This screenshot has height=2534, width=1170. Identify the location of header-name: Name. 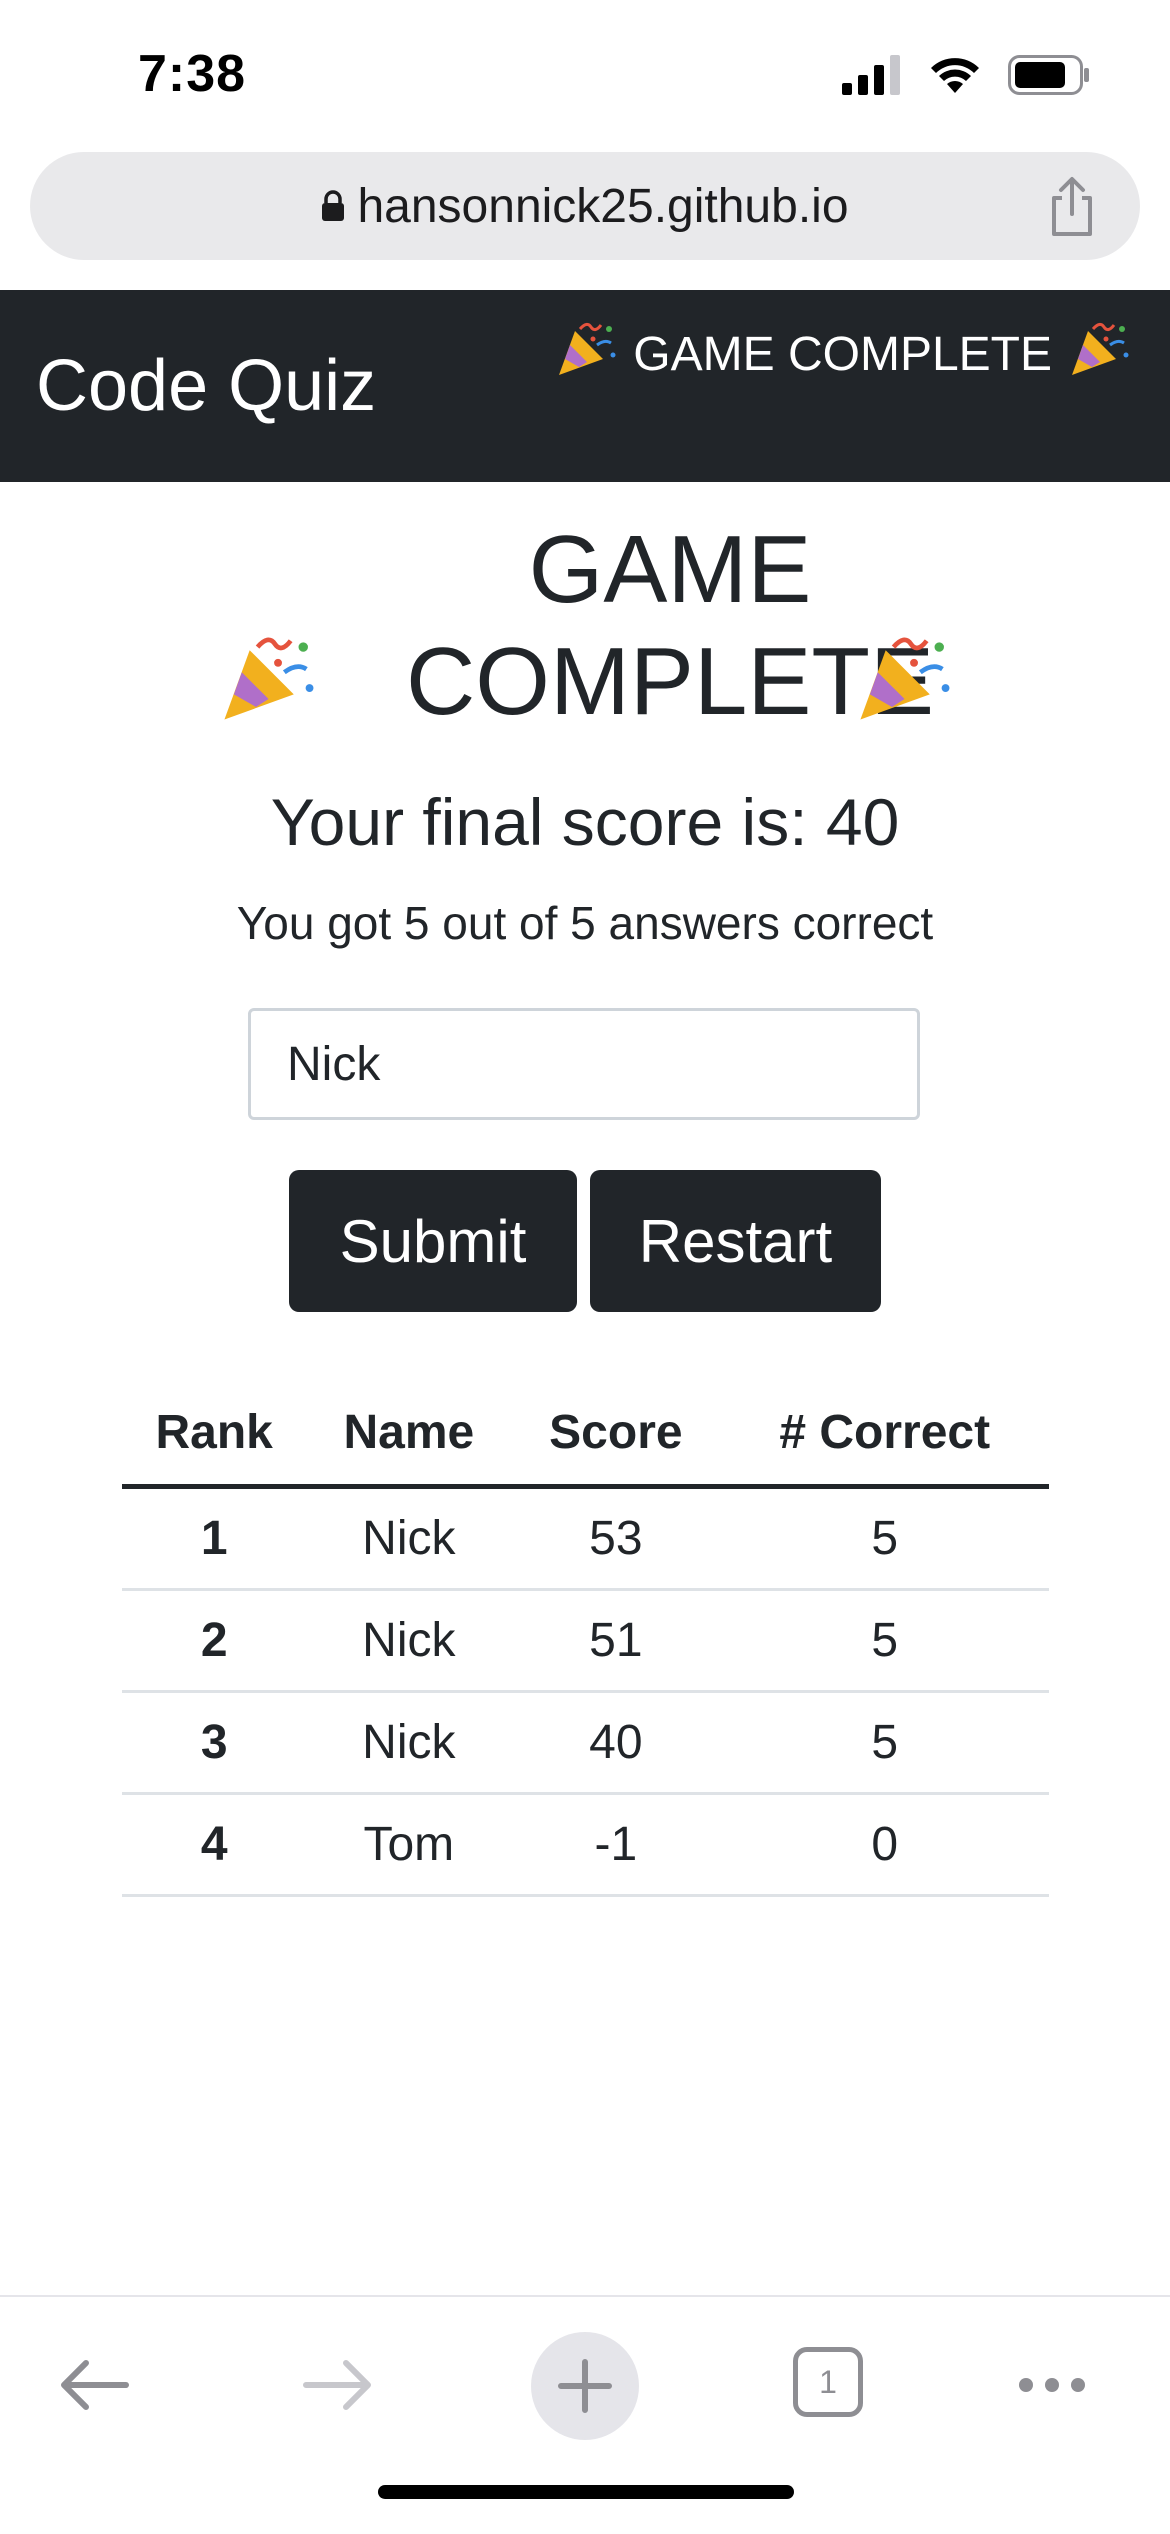
(409, 1434).